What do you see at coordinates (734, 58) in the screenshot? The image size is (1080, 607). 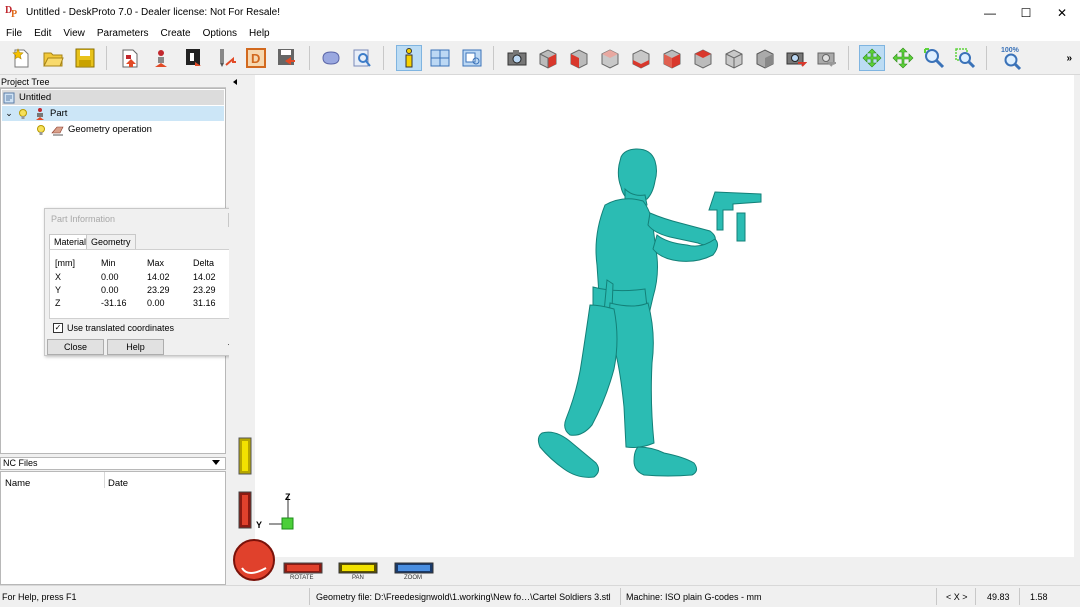 I see `view-iso-cube-icon` at bounding box center [734, 58].